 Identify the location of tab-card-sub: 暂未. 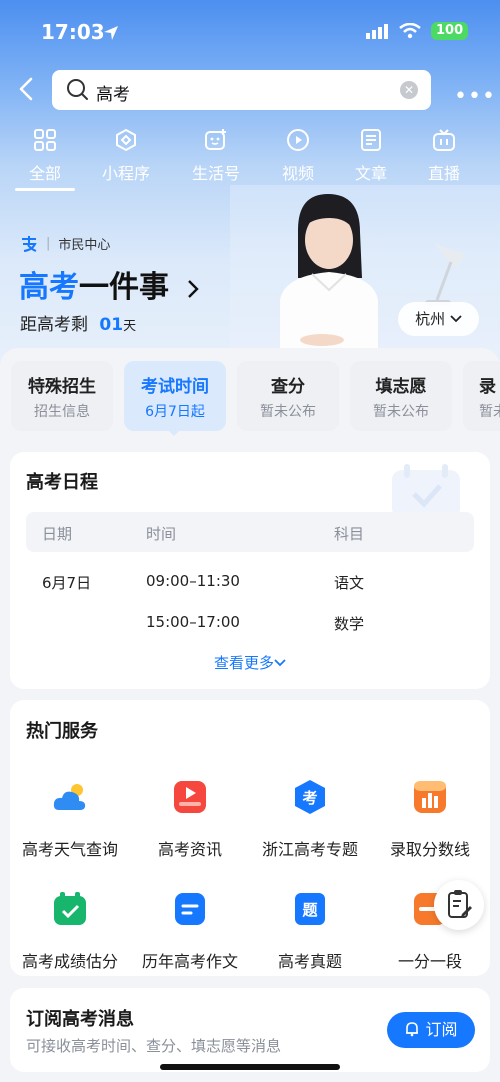
(489, 412).